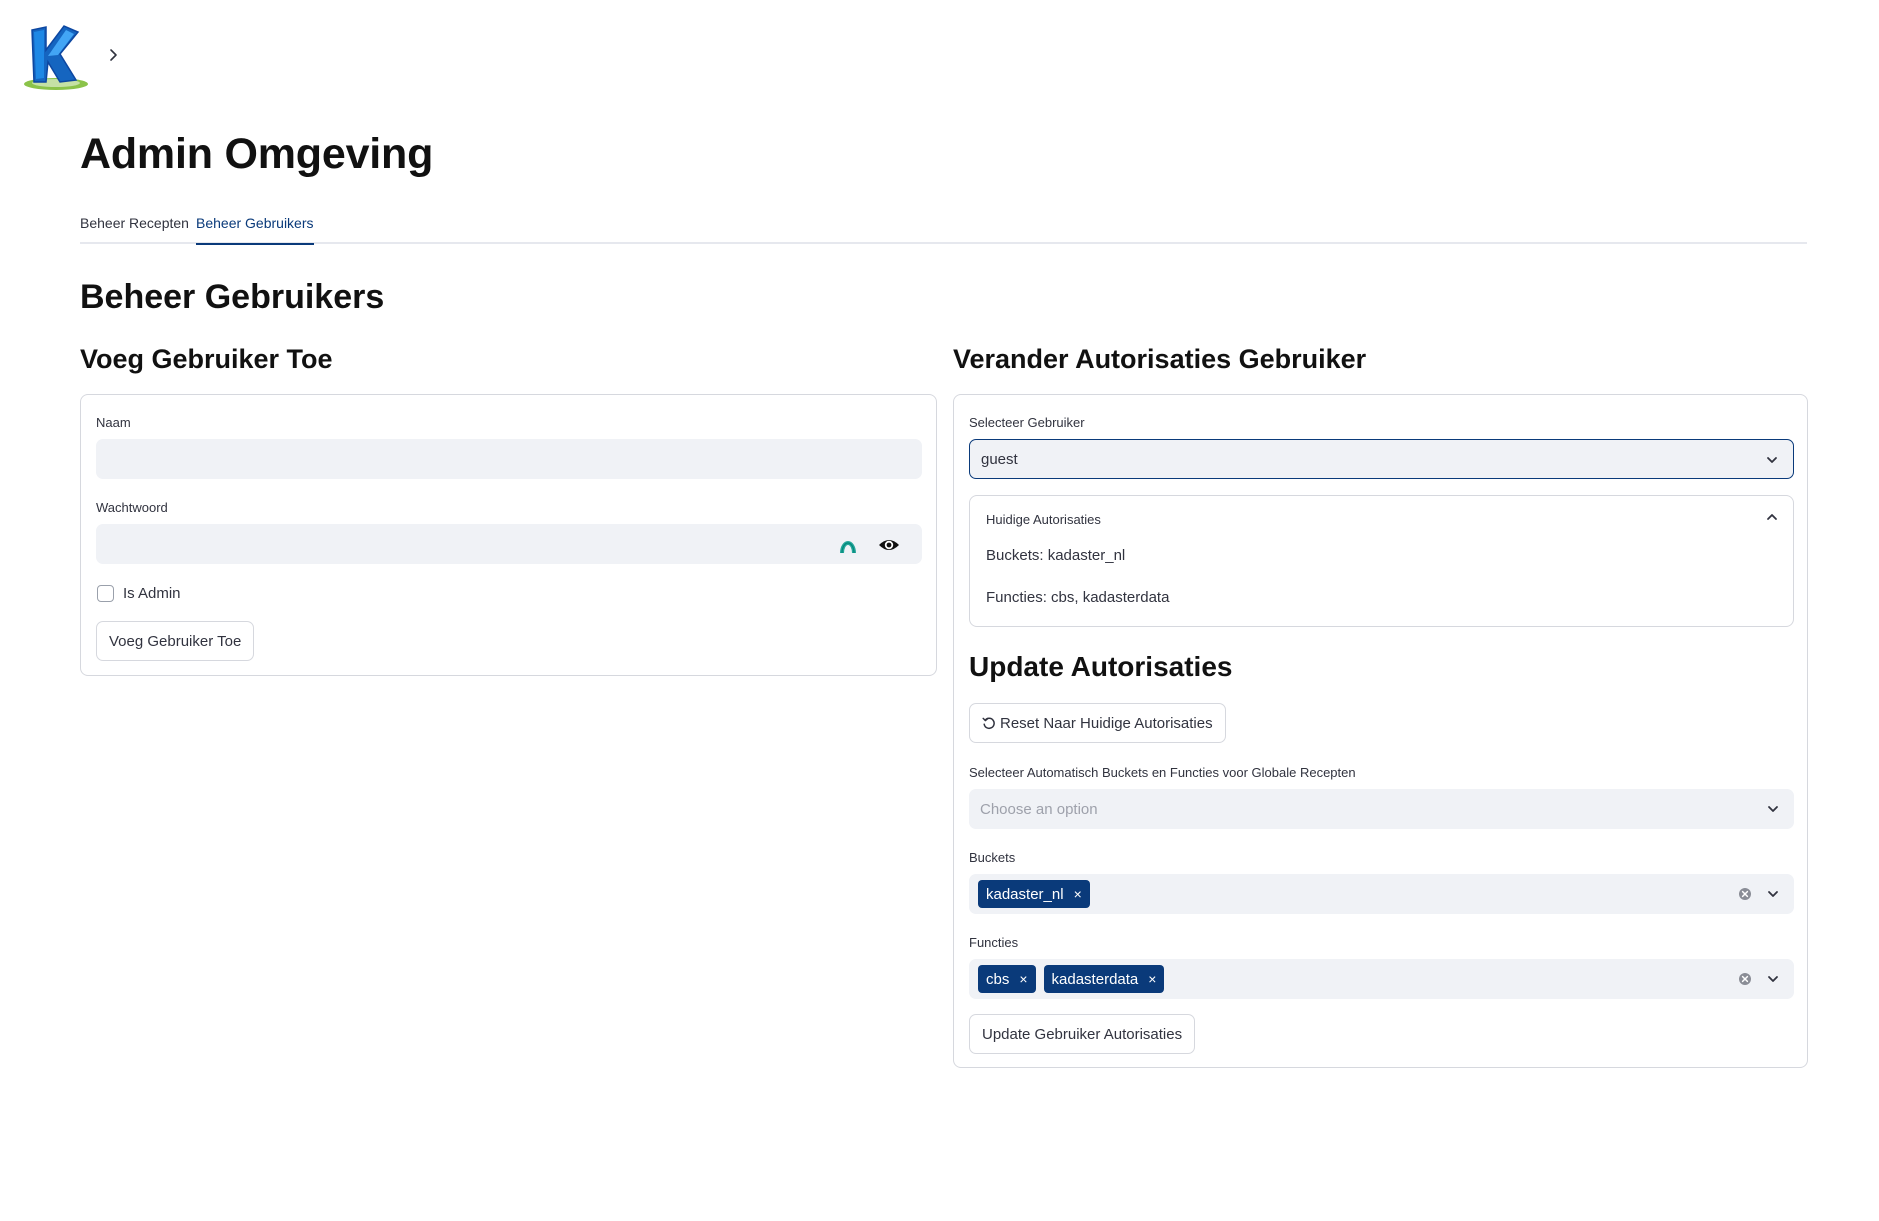 The image size is (1879, 1221). I want to click on update-auth-button-label: Update Gebruiker Autorisaties, so click(1082, 1034).